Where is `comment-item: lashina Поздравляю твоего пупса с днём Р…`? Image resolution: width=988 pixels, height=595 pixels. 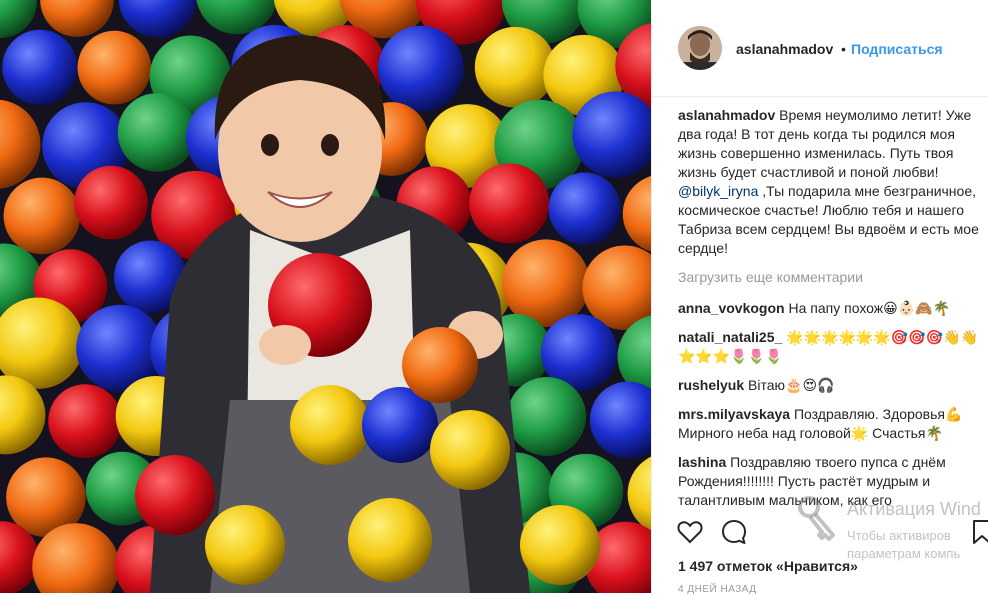
comment-item: lashina Поздравляю твоего пупса с днём Р… is located at coordinates (831, 481).